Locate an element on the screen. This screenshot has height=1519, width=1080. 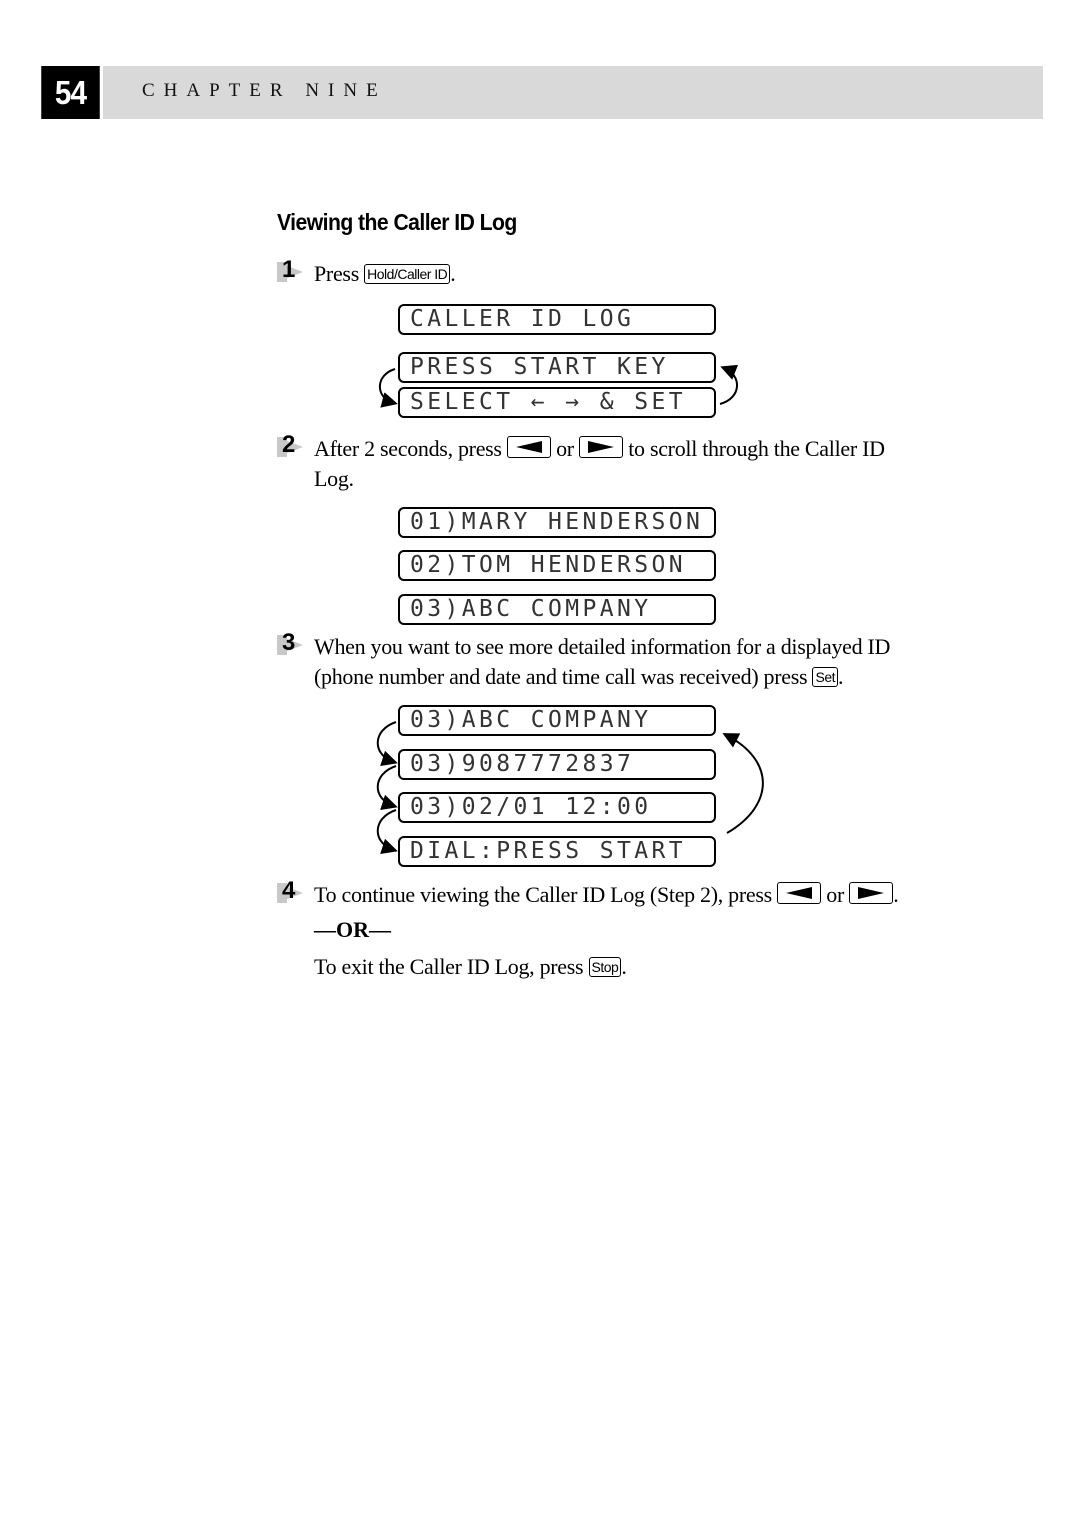
page-number: 54 is located at coordinates (70, 92).